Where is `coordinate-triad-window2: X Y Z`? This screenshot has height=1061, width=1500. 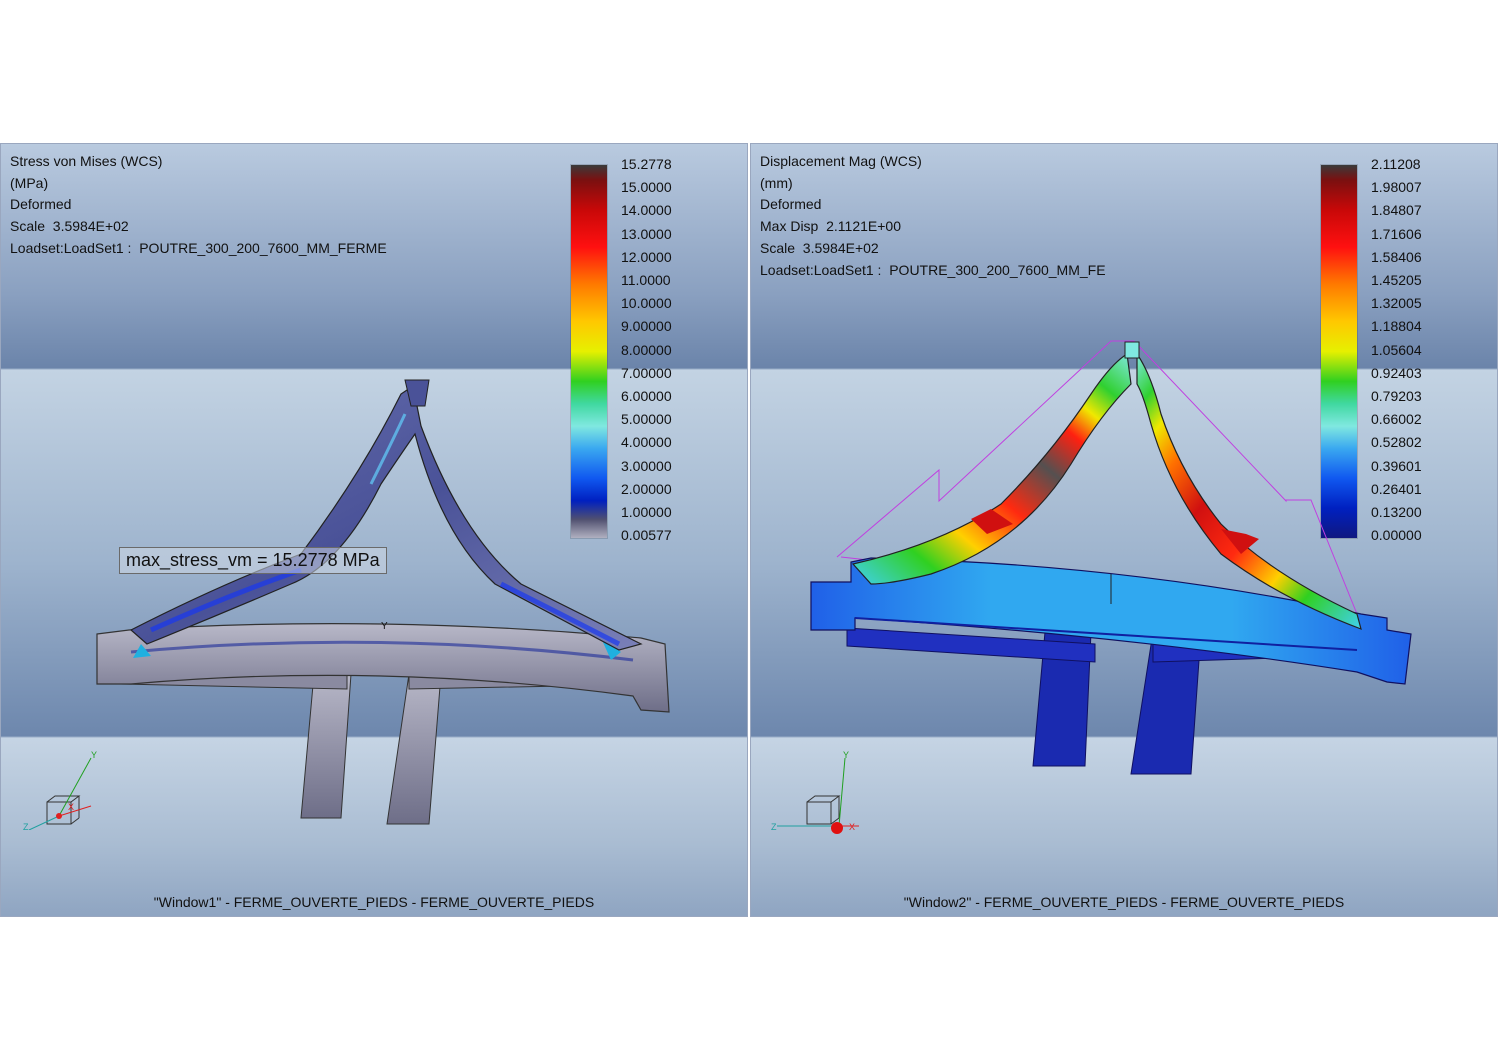
coordinate-triad-window2: X Y Z is located at coordinates (815, 792).